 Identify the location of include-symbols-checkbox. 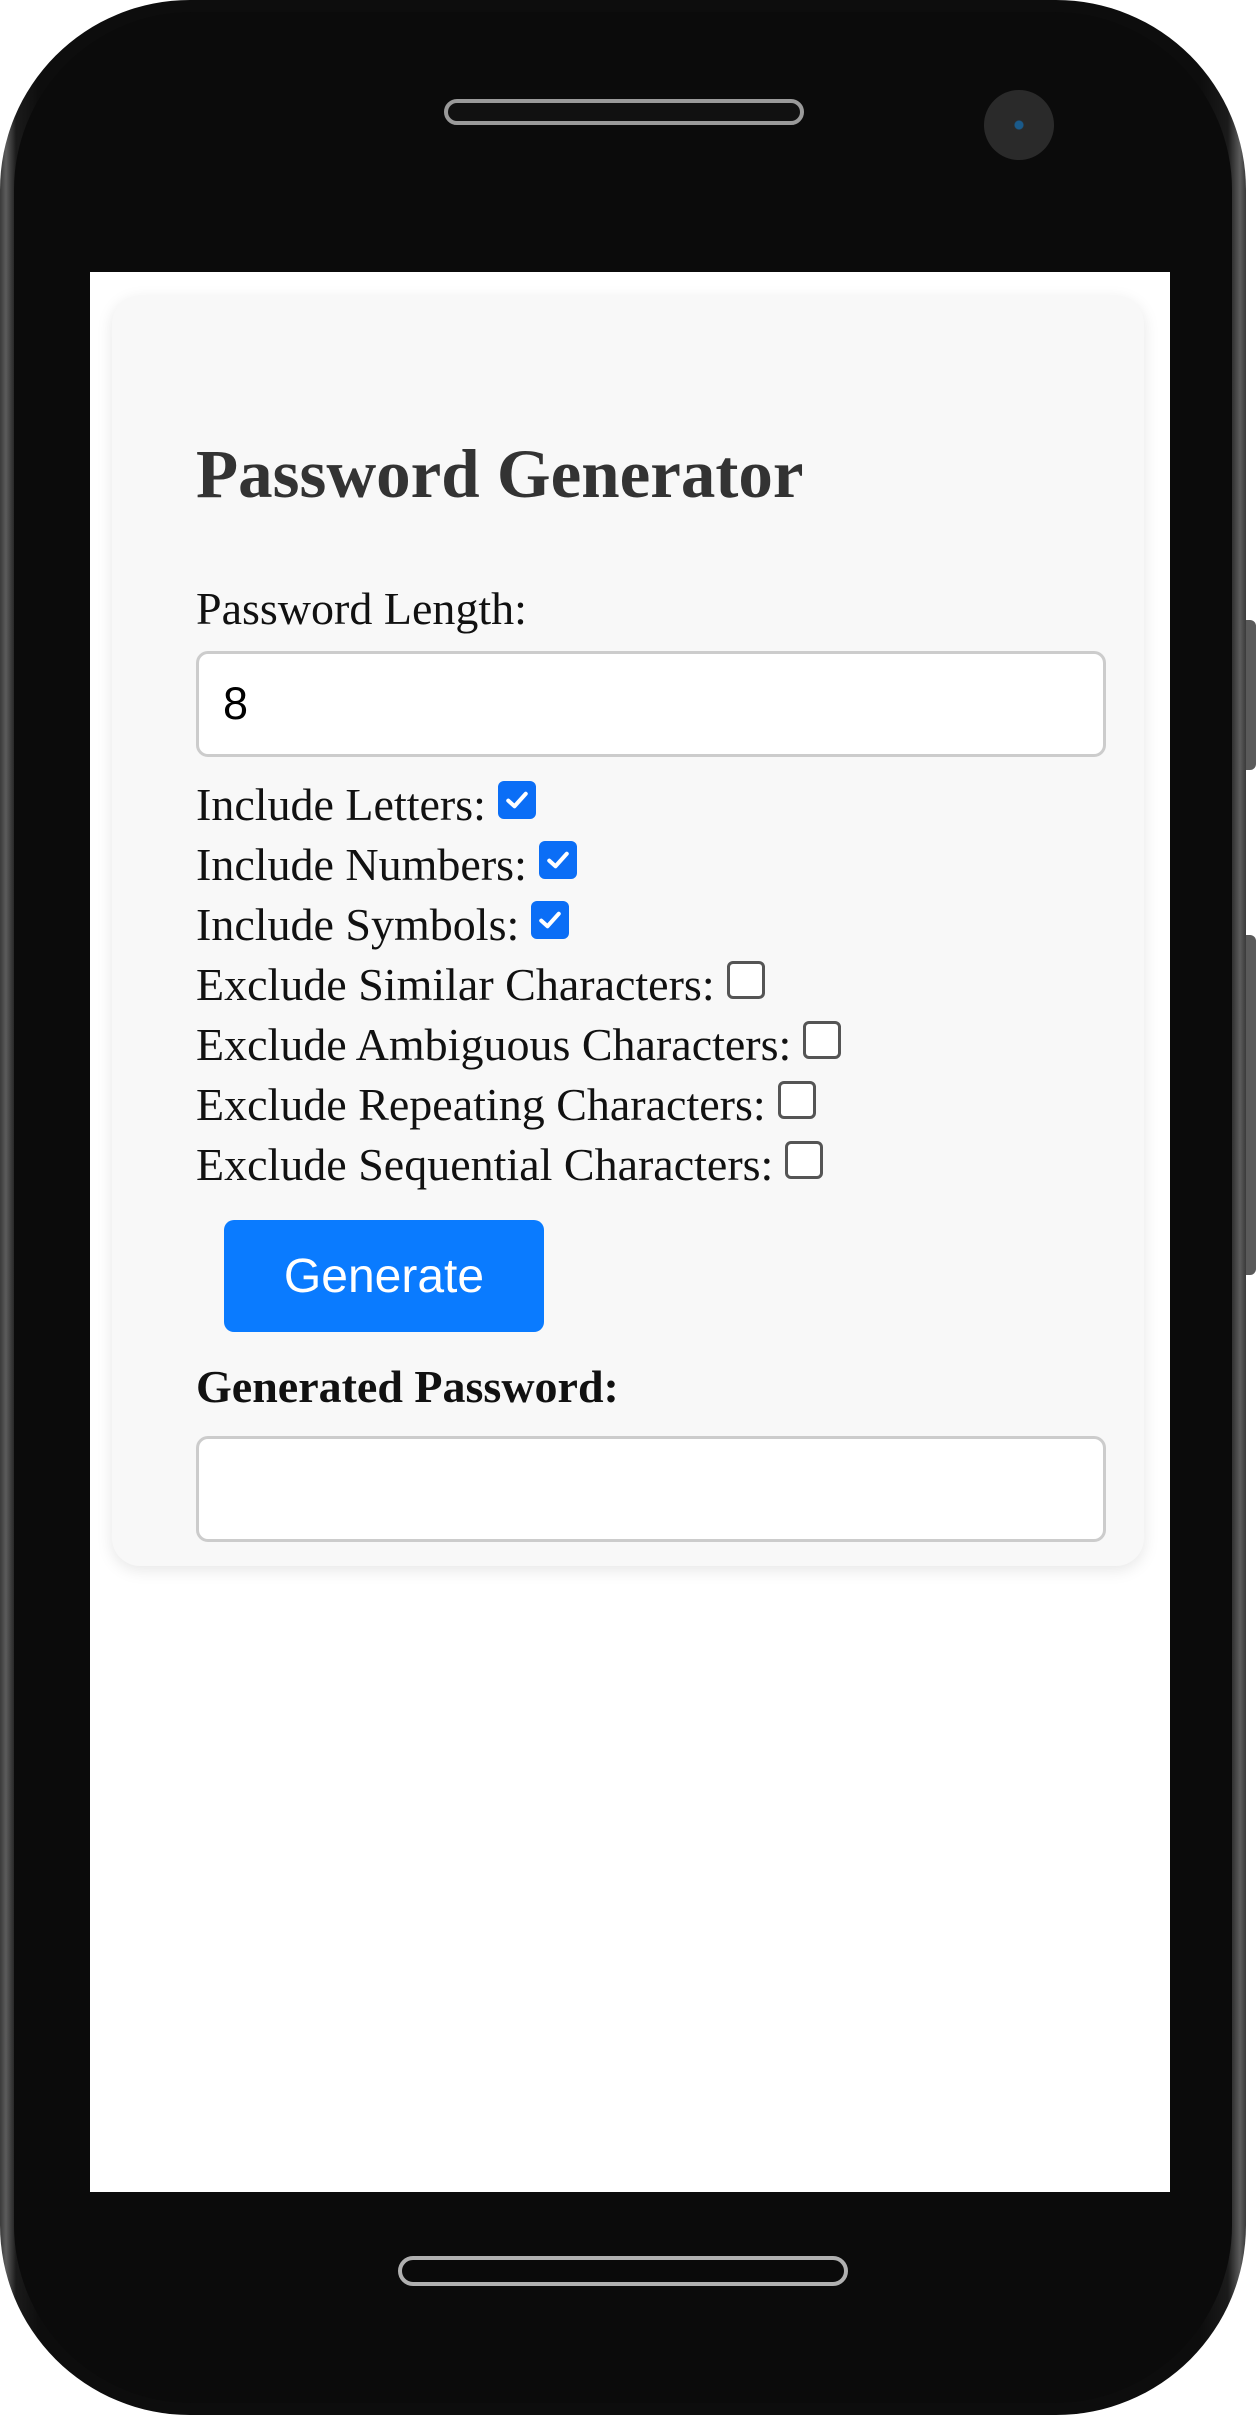
(550, 920).